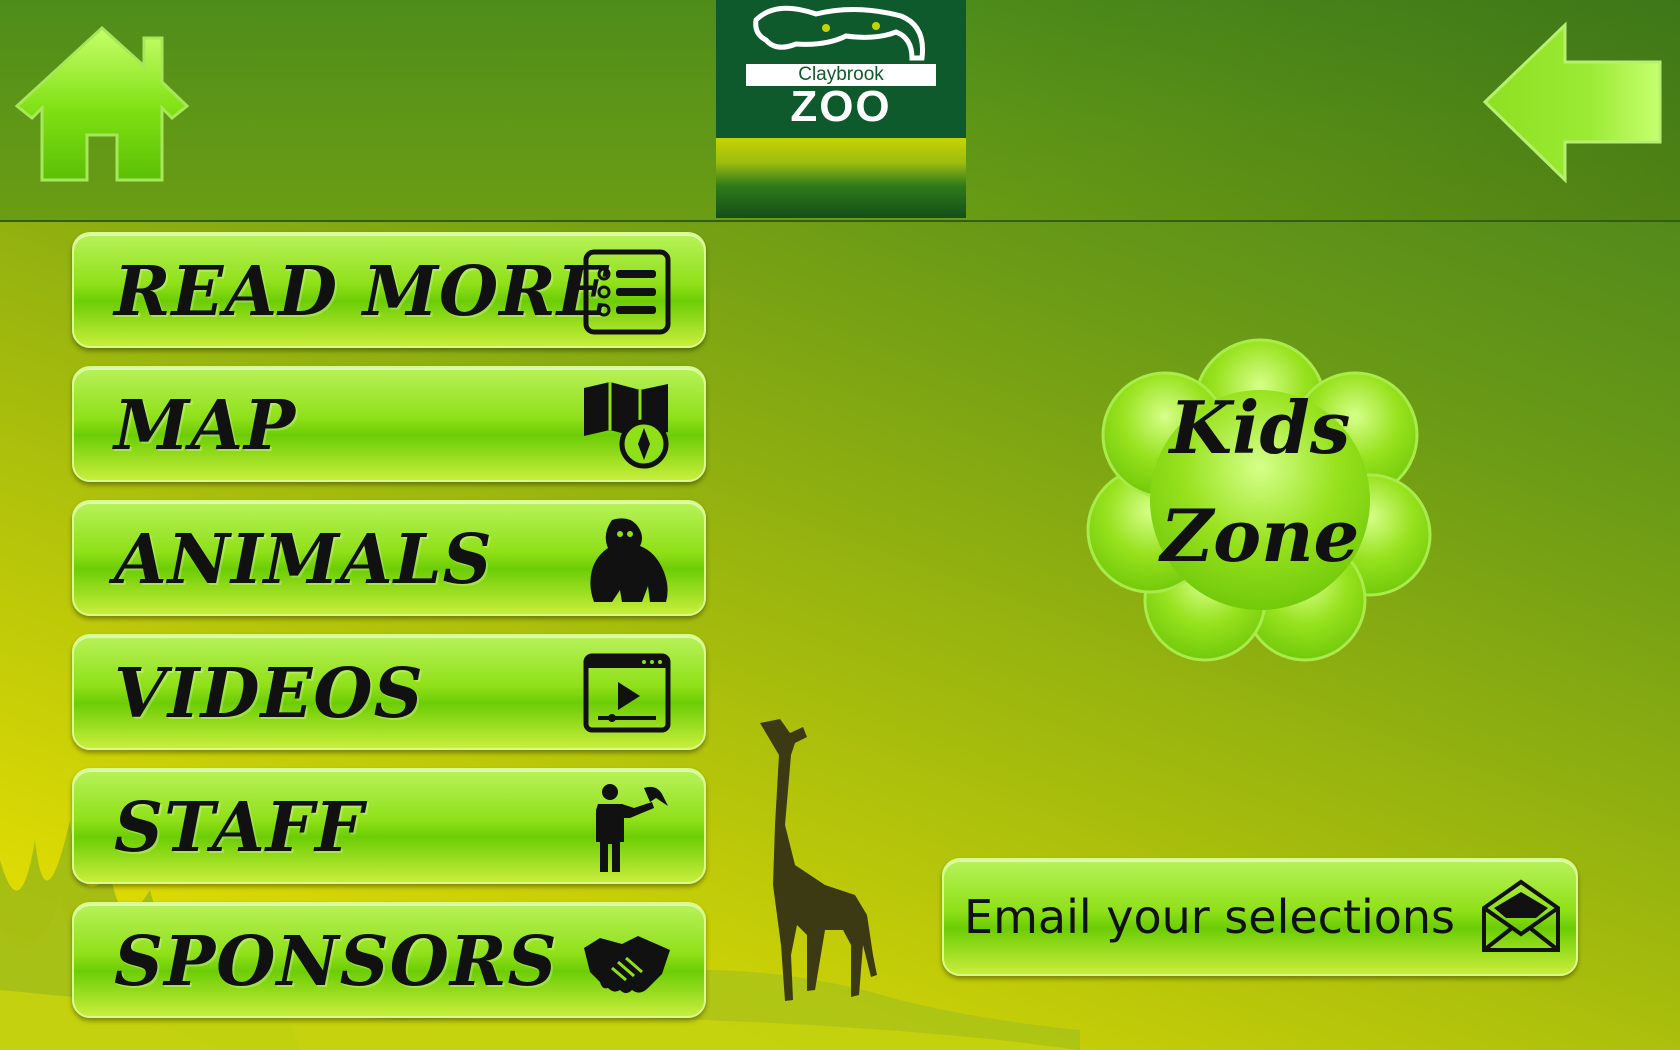 The image size is (1680, 1050). Describe the element at coordinates (818, 860) in the screenshot. I see `giraffe-silhouette` at that location.